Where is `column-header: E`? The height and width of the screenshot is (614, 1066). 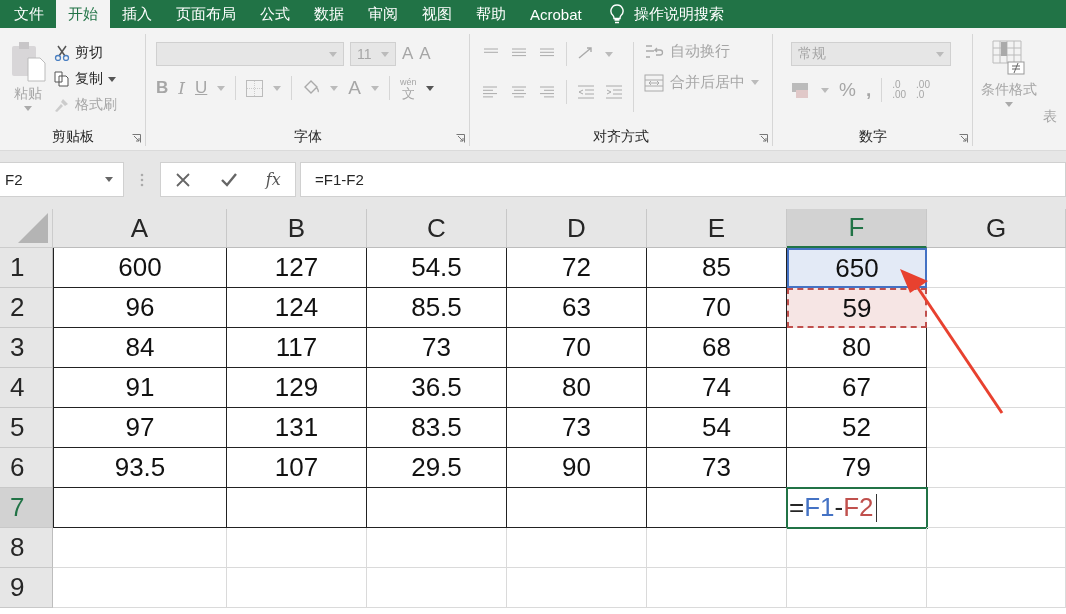 column-header: E is located at coordinates (717, 228).